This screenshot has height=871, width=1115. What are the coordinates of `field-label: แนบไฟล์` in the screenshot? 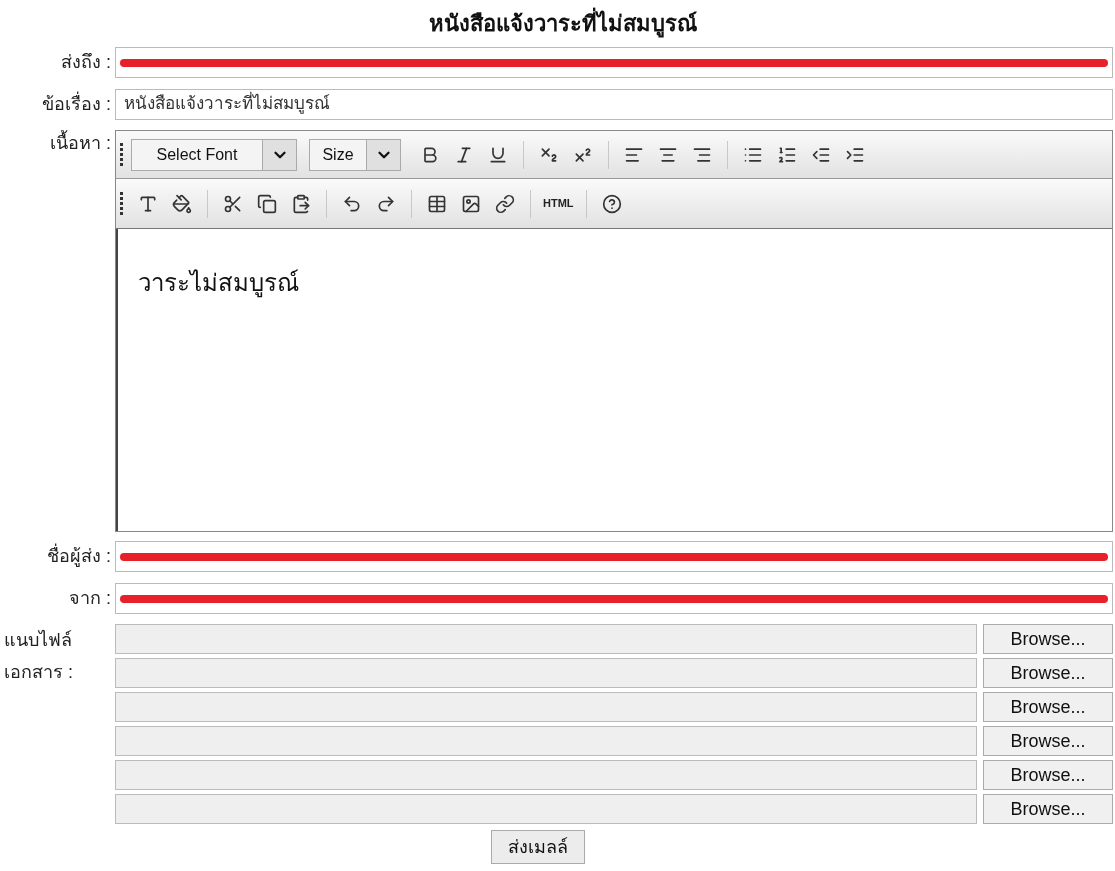 It's located at (38, 640).